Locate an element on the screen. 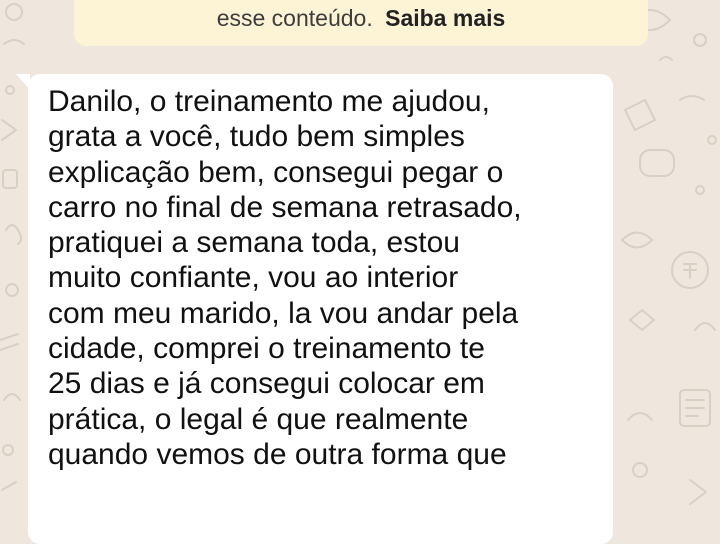  message-line: 25 dias e já consegui colocar em is located at coordinates (266, 384).